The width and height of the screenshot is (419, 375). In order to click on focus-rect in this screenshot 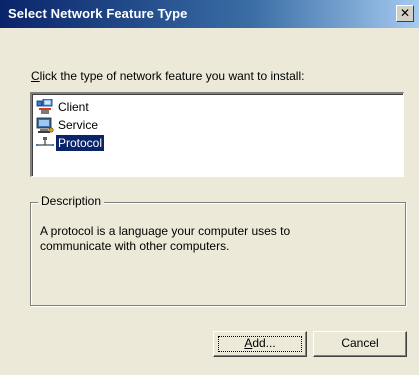, I will do `click(260, 344)`.